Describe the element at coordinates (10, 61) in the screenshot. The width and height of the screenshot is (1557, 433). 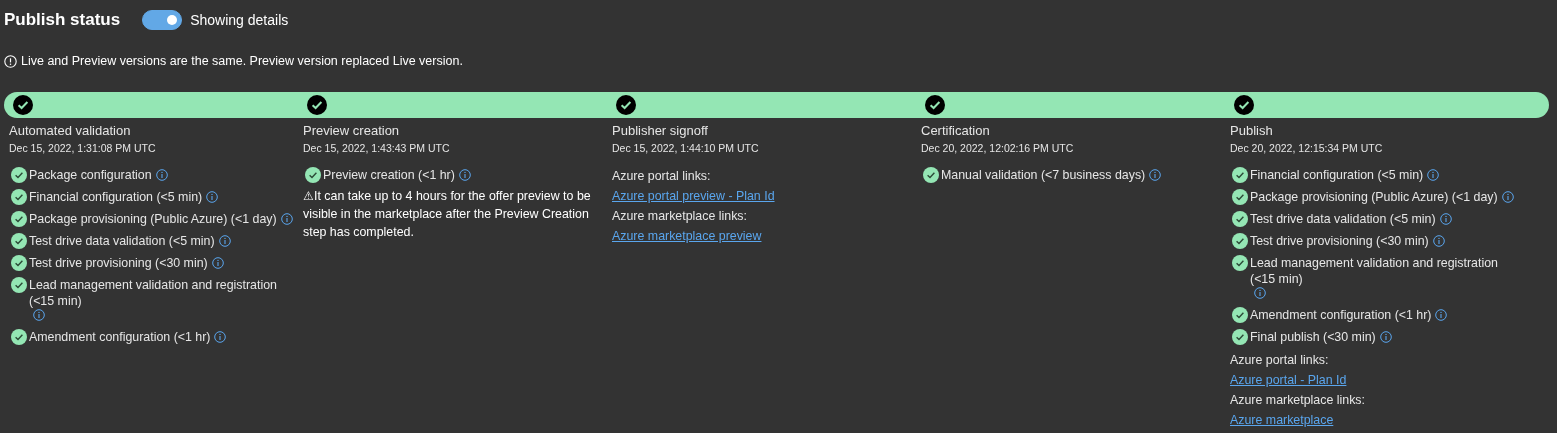
I see `alert-icon` at that location.